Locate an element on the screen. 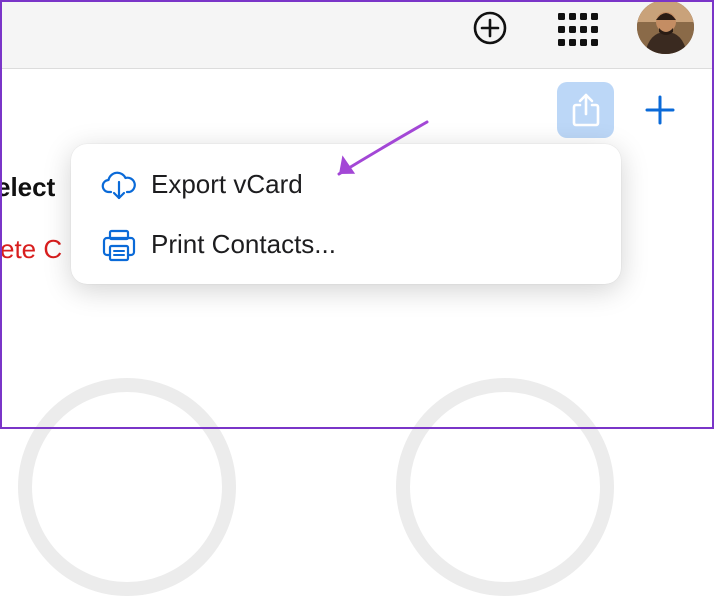  user-avatar is located at coordinates (665, 27).